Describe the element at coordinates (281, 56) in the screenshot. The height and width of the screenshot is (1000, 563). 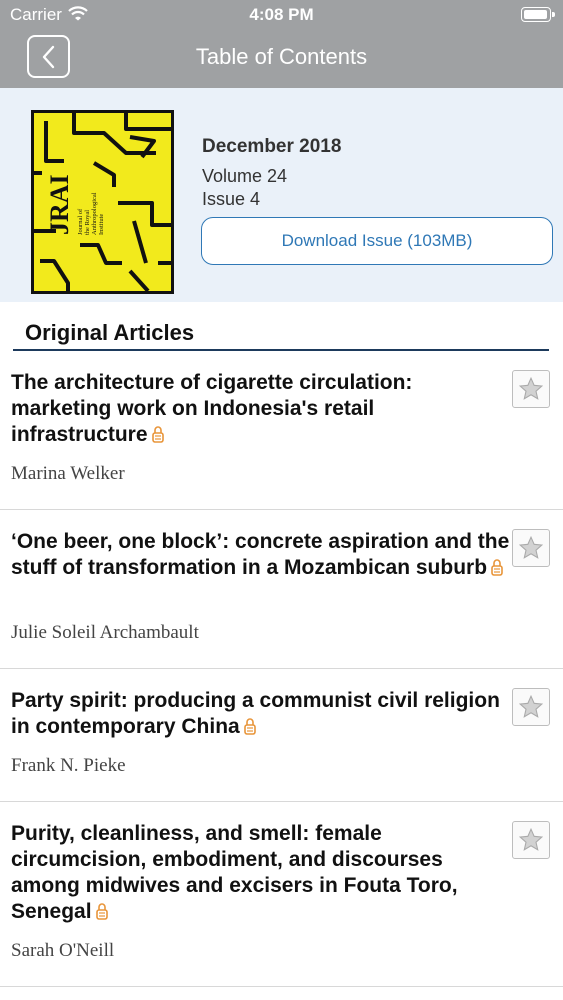
I see `page-title: Table of Contents` at that location.